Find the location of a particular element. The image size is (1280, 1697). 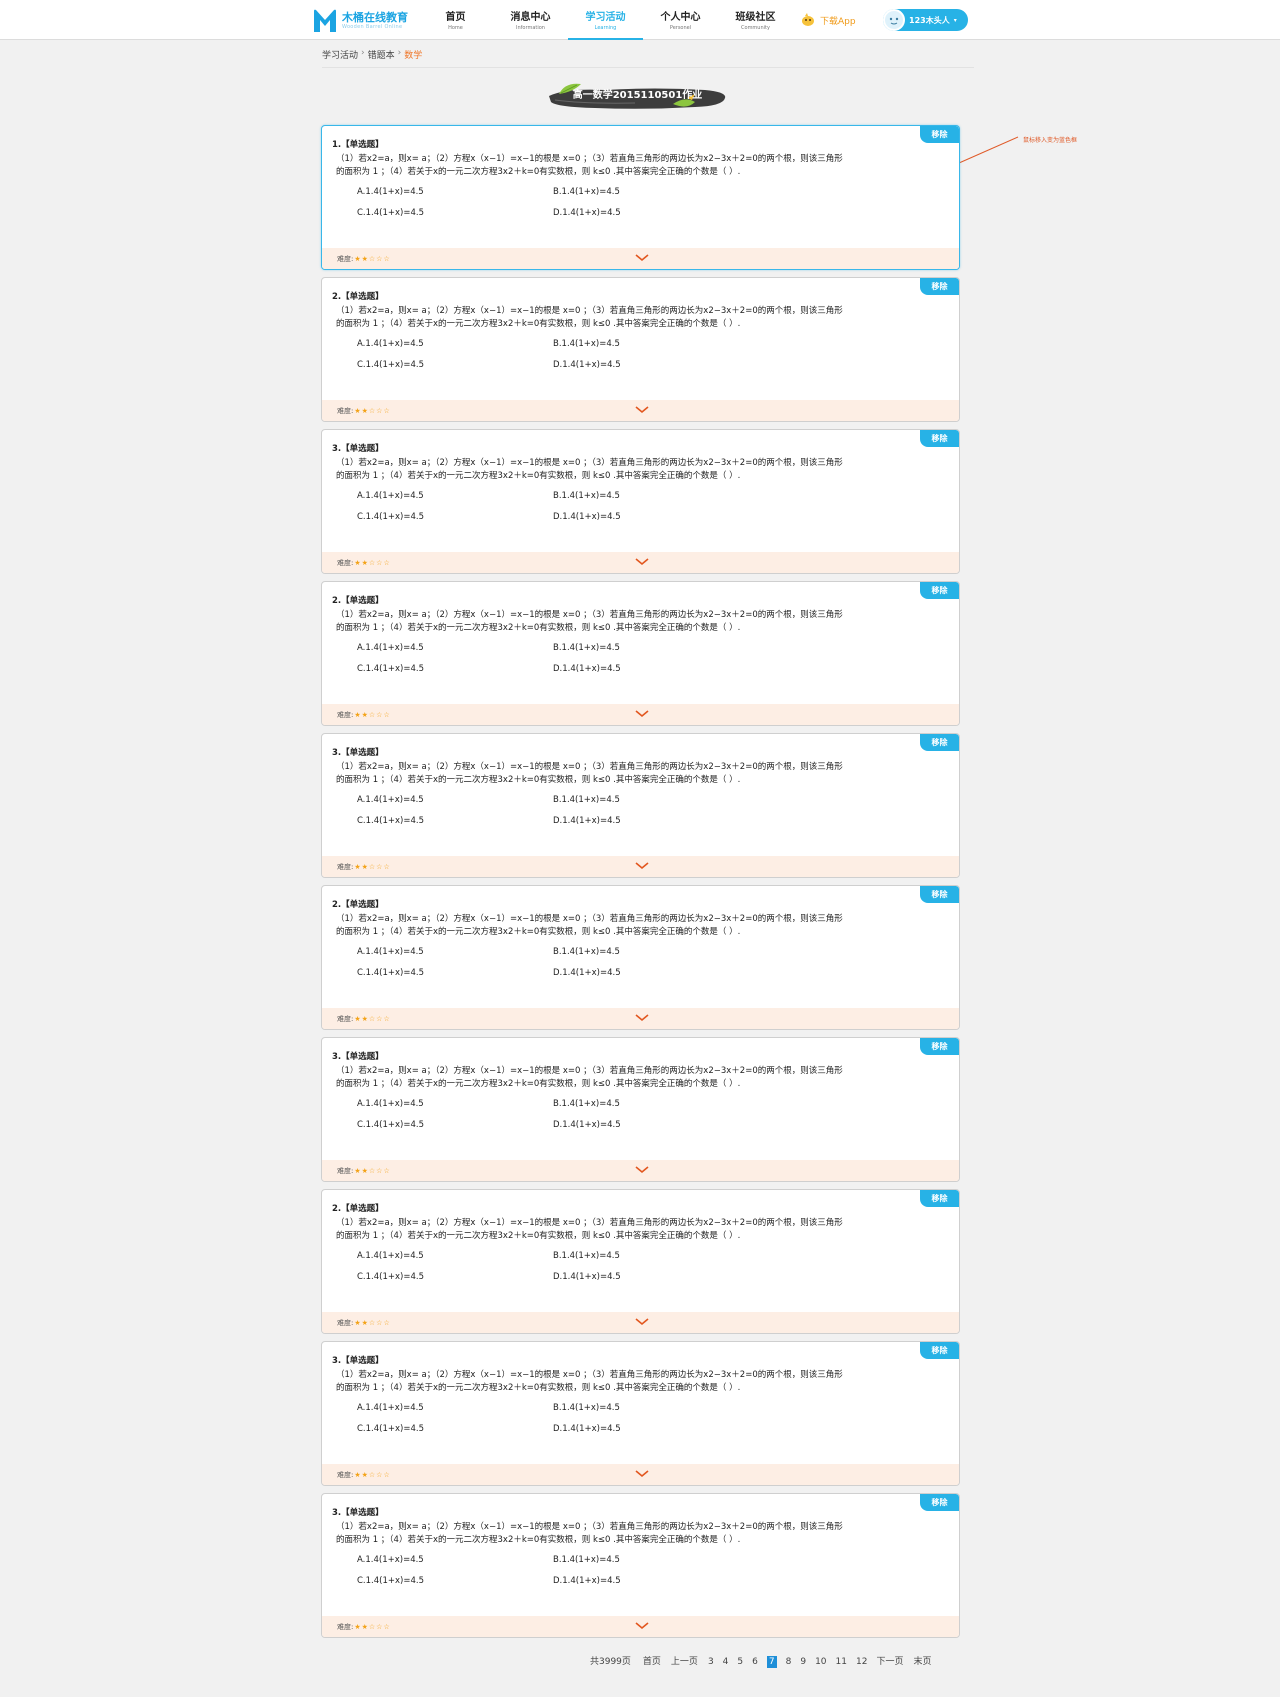

download-app-button: 下载App is located at coordinates (828, 20).